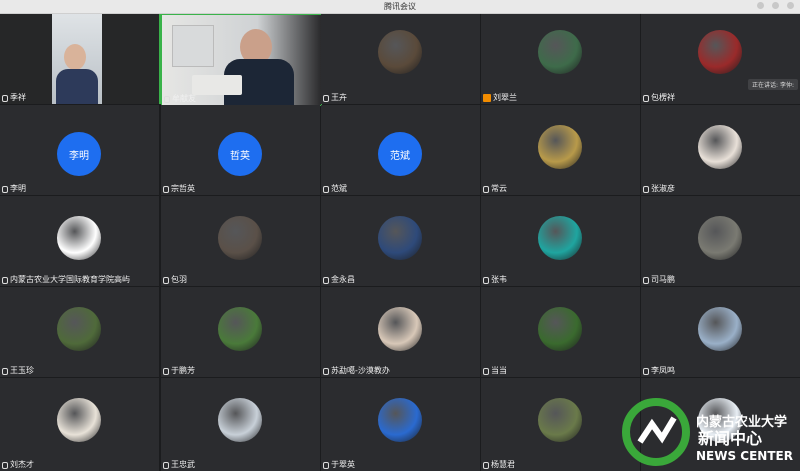 Image resolution: width=800 pixels, height=471 pixels. Describe the element at coordinates (663, 188) in the screenshot. I see `participant-name-label: 张淑彦` at that location.